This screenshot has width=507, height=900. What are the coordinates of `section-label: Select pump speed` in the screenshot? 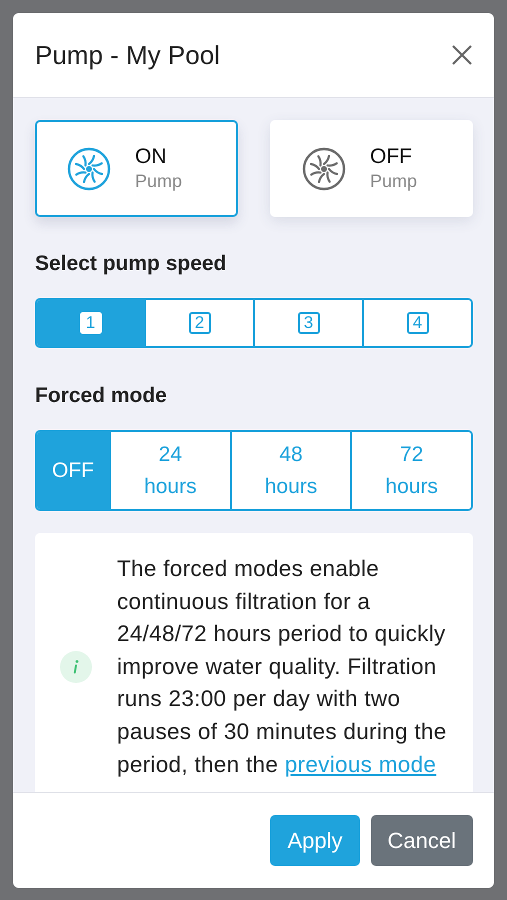 It's located at (131, 264).